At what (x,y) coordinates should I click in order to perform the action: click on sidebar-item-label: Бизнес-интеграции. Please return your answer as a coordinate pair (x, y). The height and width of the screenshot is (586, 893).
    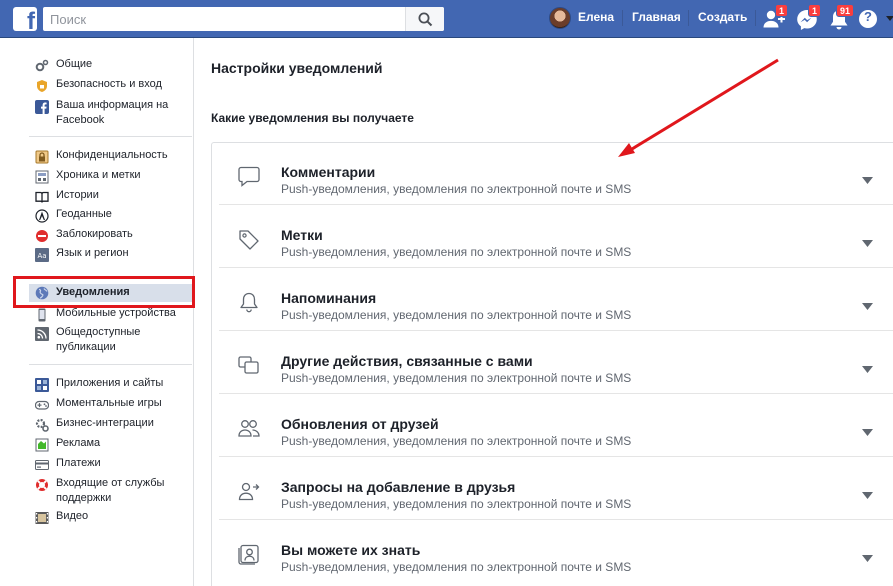
    Looking at the image, I should click on (105, 423).